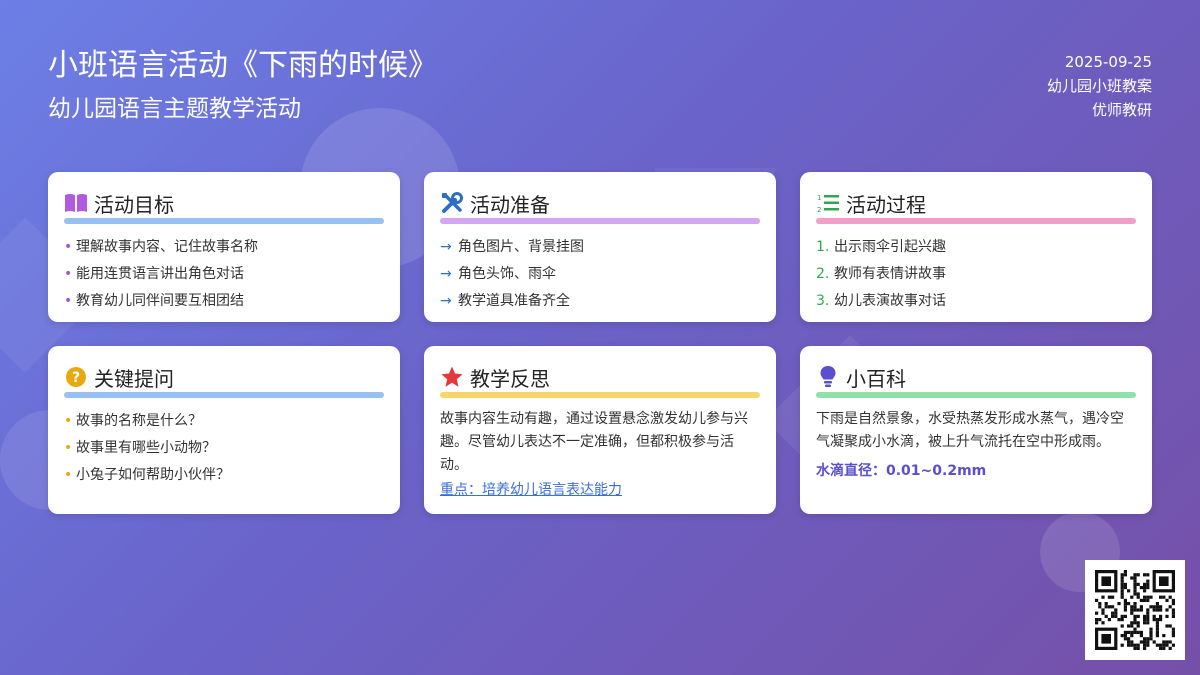 This screenshot has height=675, width=1200. Describe the element at coordinates (154, 274) in the screenshot. I see `list-item: • 能用连贯语言讲出角色对话` at that location.